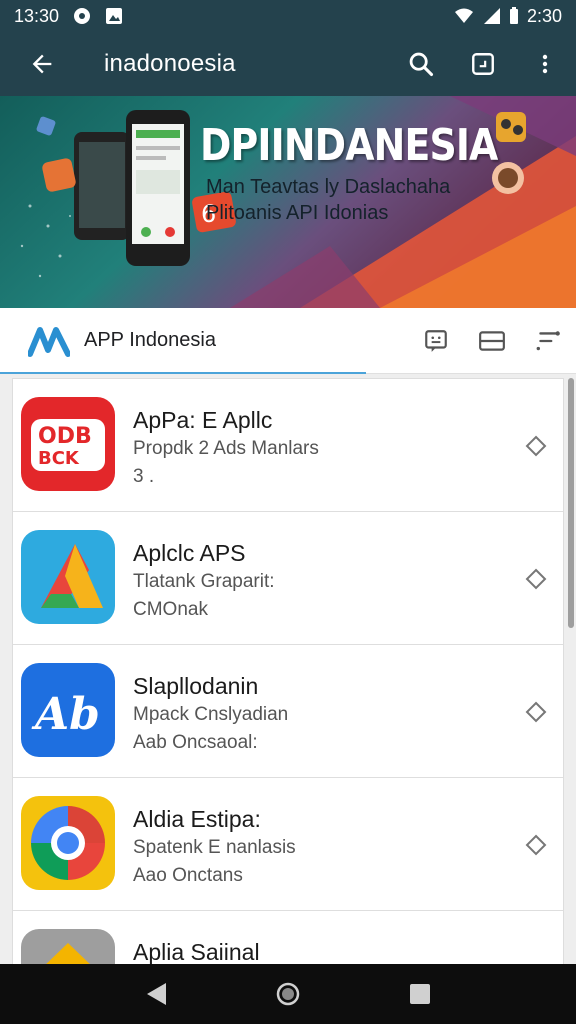 The height and width of the screenshot is (1024, 576). I want to click on list-scrollbar, so click(571, 503).